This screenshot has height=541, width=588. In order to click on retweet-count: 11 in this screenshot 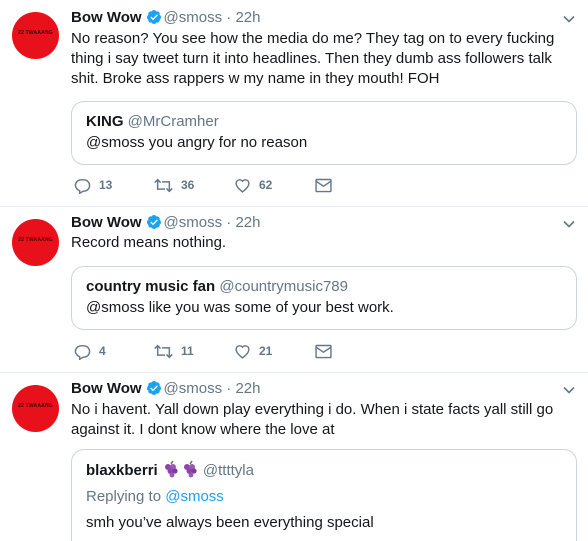, I will do `click(187, 351)`.